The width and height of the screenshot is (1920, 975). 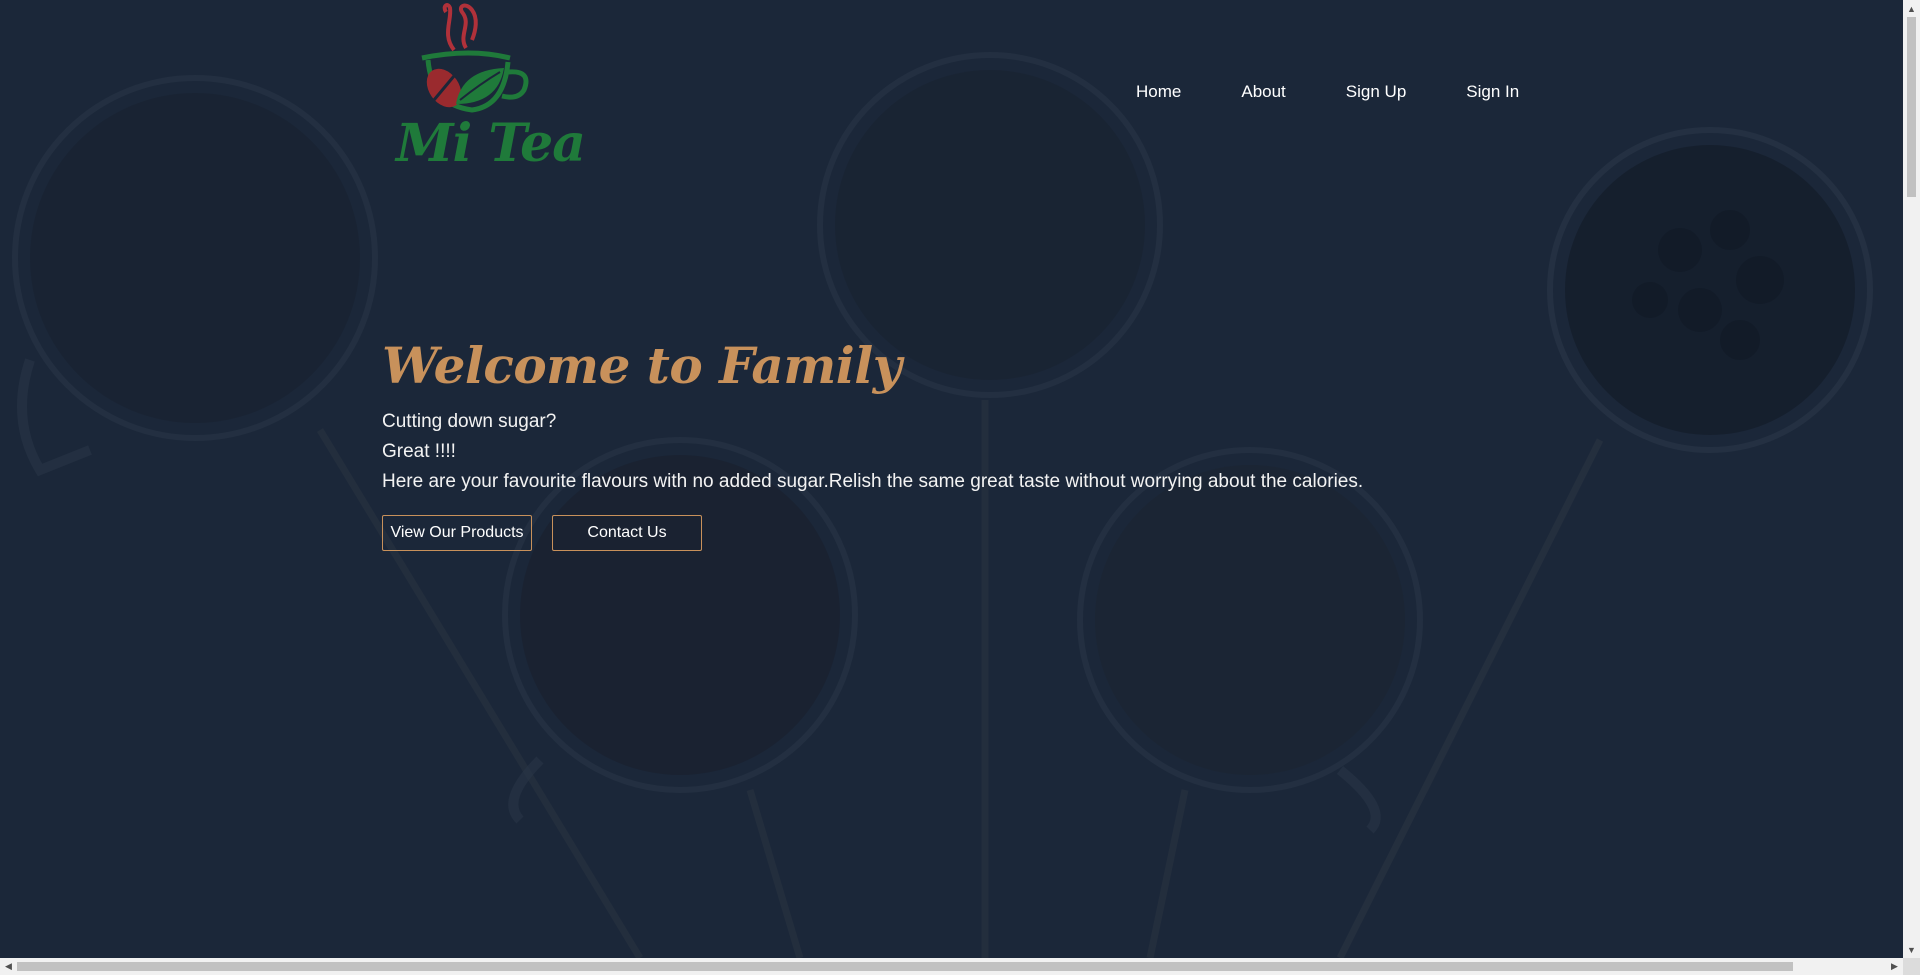 What do you see at coordinates (1911, 107) in the screenshot?
I see `vertical-scrollbar-thumb` at bounding box center [1911, 107].